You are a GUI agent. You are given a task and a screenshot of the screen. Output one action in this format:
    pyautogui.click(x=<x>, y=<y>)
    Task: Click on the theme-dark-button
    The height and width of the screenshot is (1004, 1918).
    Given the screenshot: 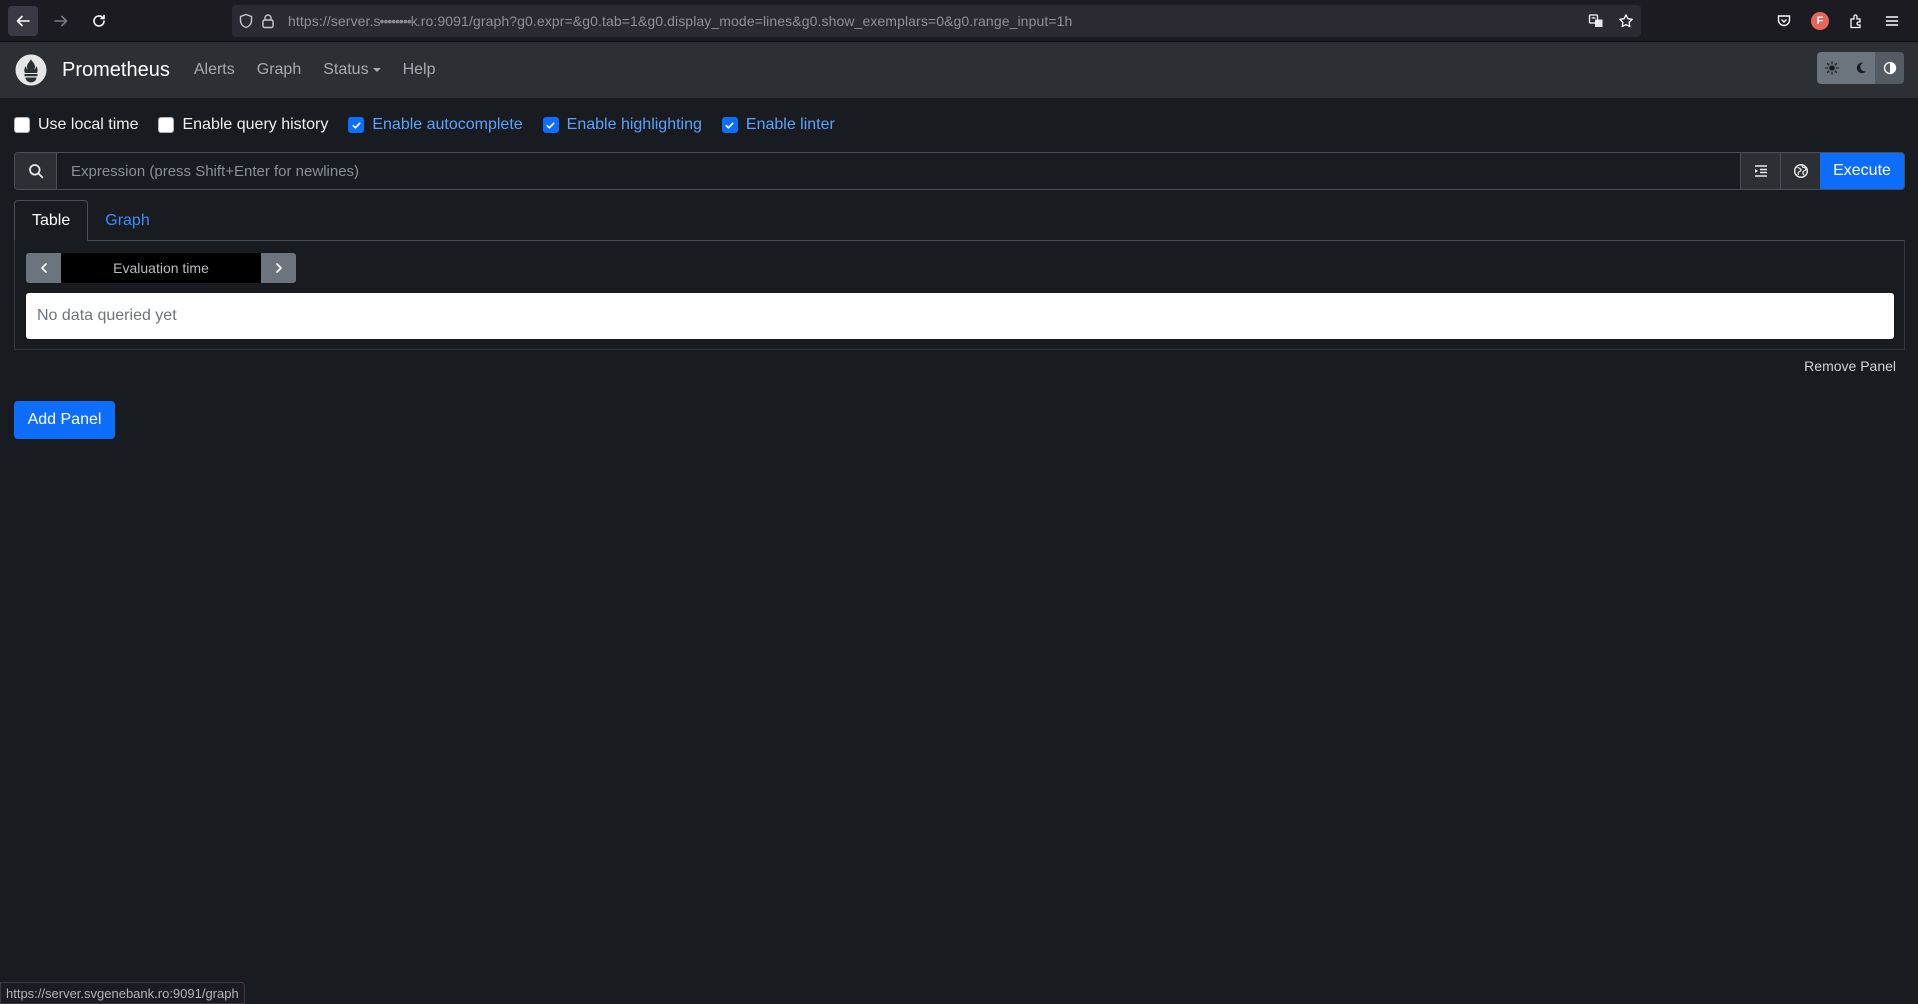 What is the action you would take?
    pyautogui.click(x=1860, y=68)
    